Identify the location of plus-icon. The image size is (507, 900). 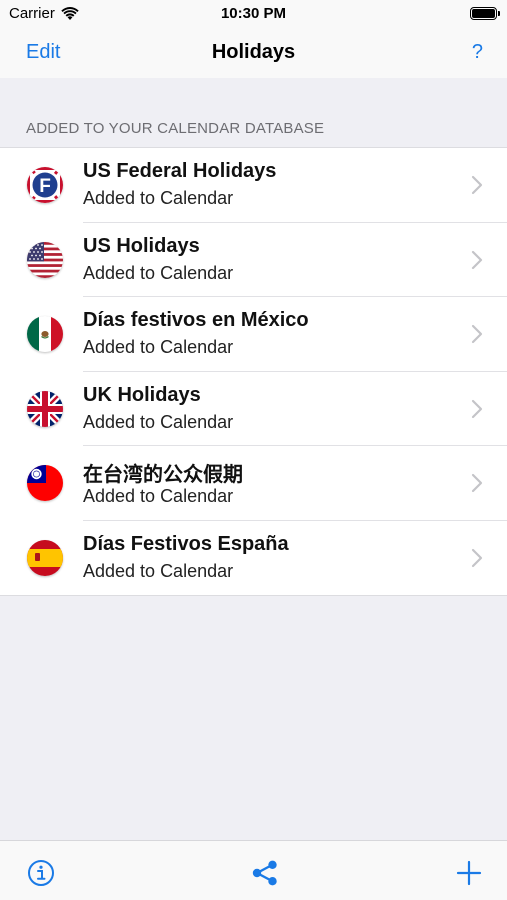
(469, 873).